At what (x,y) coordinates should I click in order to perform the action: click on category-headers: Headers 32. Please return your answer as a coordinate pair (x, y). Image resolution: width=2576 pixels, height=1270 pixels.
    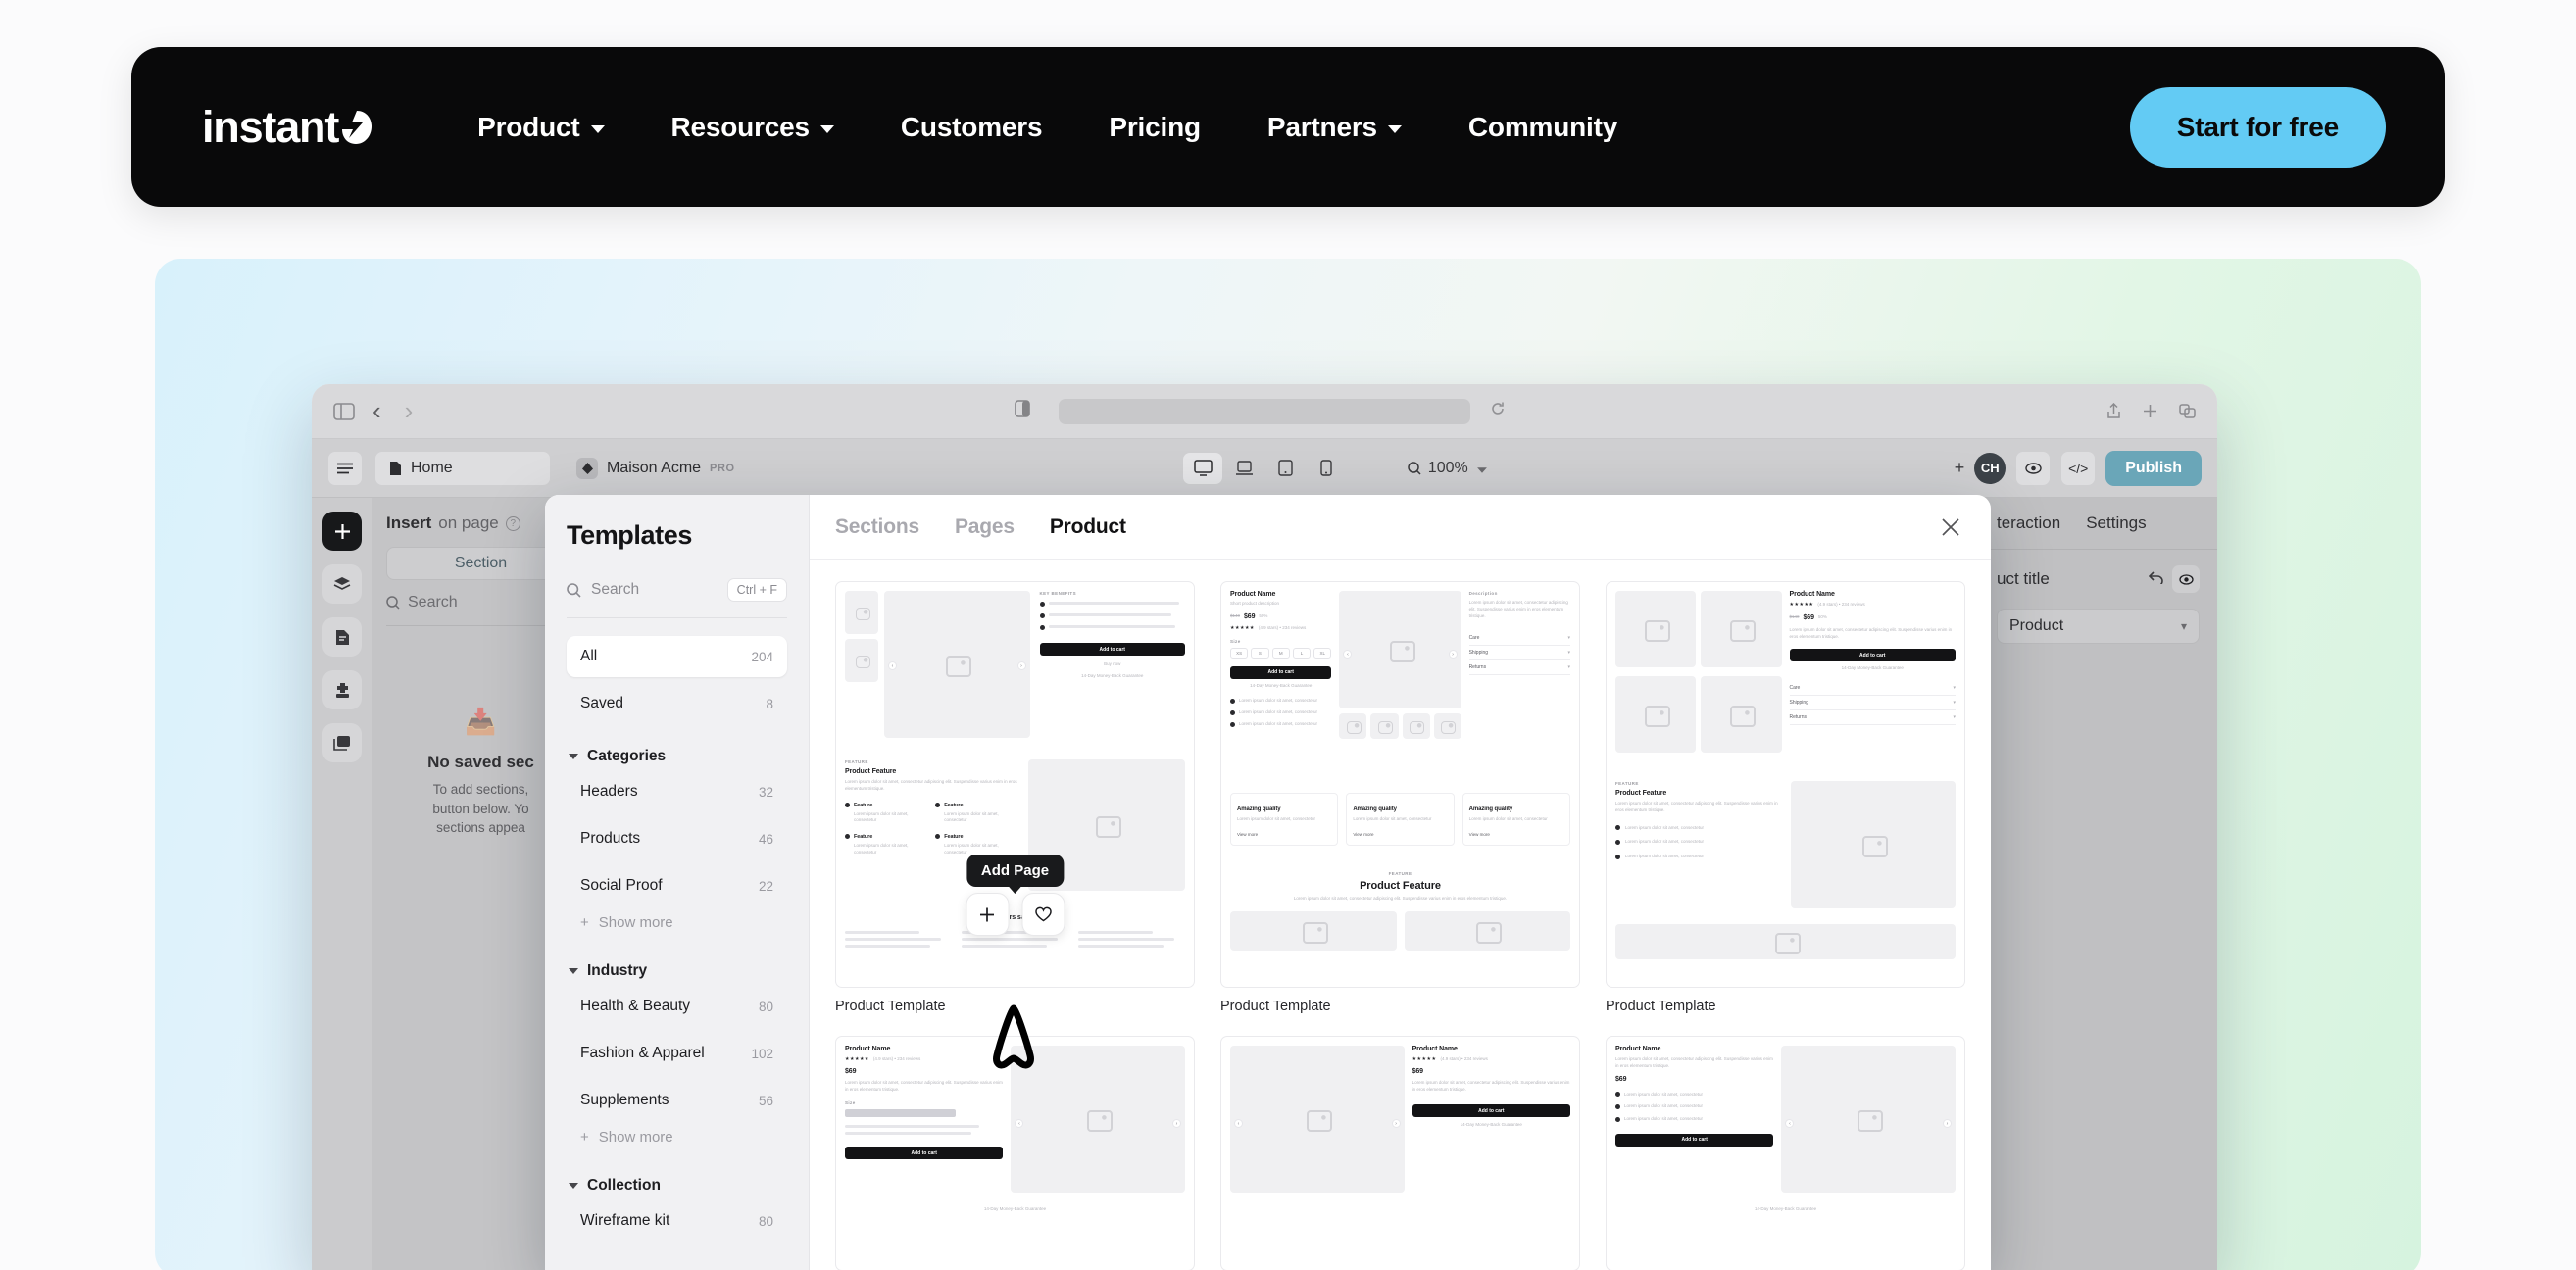
    Looking at the image, I should click on (677, 792).